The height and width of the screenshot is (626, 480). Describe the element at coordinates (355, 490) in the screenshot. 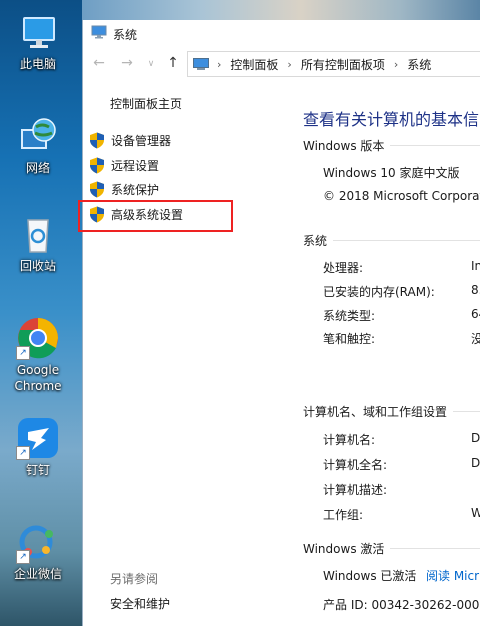

I see `computer-description-label: 计算机描述:` at that location.